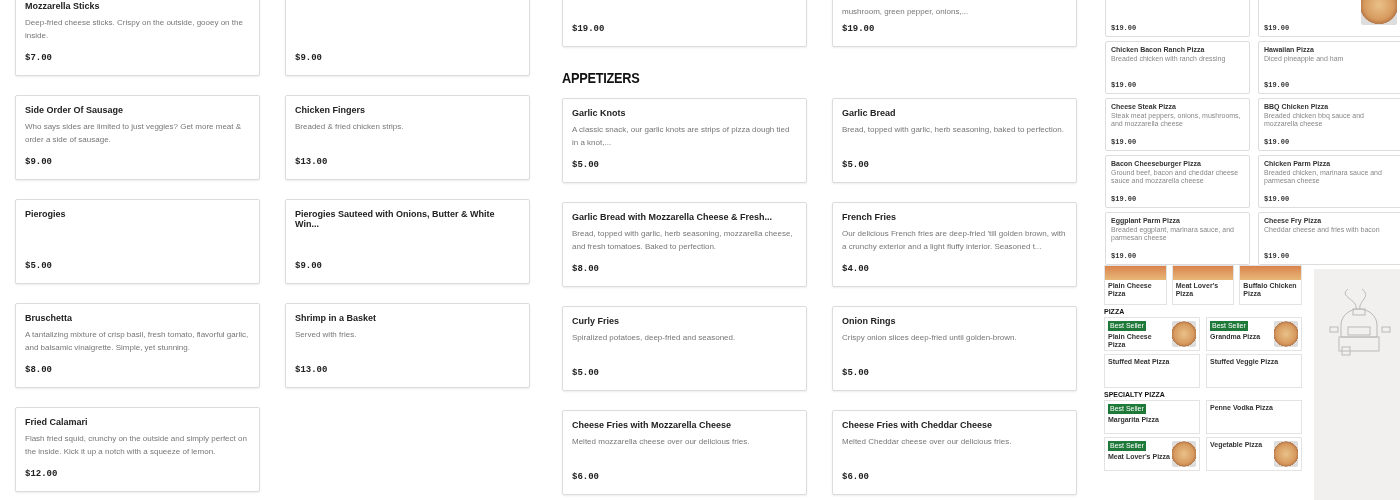 Image resolution: width=1400 pixels, height=500 pixels. I want to click on menu-item-card: Curly Fries Spiralized potatoes, deep-fried and seasoned. $5.00, so click(684, 348).